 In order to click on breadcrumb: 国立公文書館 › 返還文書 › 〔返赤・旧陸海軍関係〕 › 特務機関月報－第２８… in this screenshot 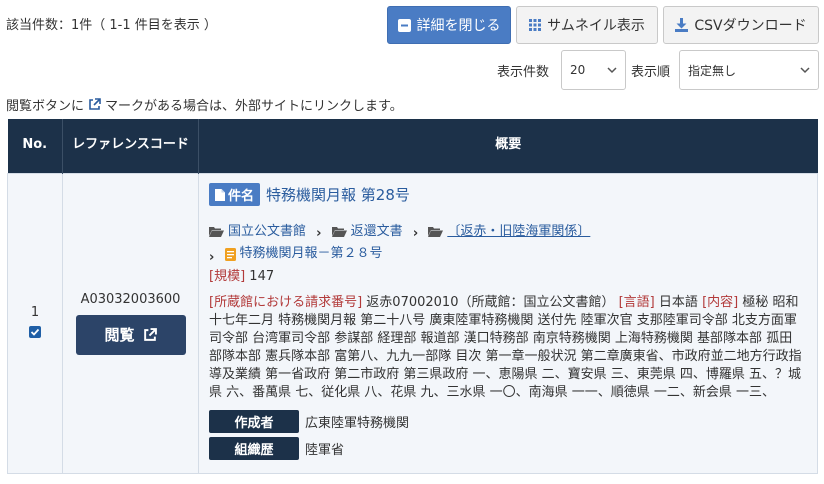, I will do `click(507, 245)`.